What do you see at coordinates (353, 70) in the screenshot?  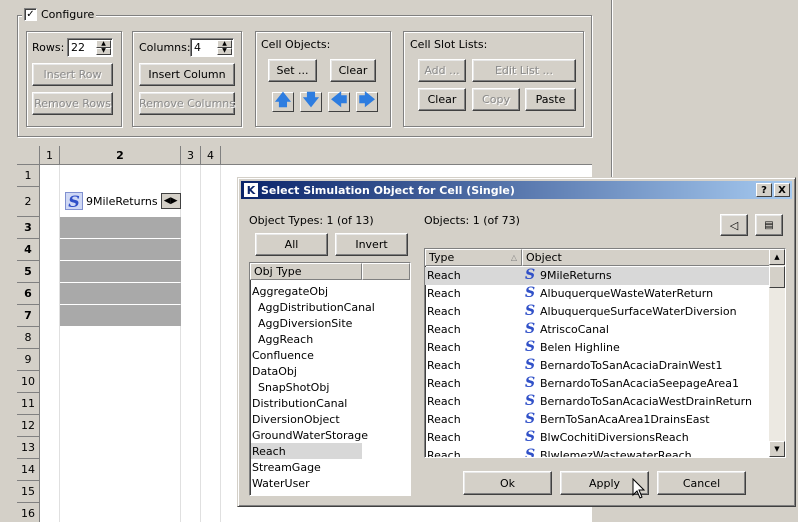 I see `clear-cell-objects-button: Clear` at bounding box center [353, 70].